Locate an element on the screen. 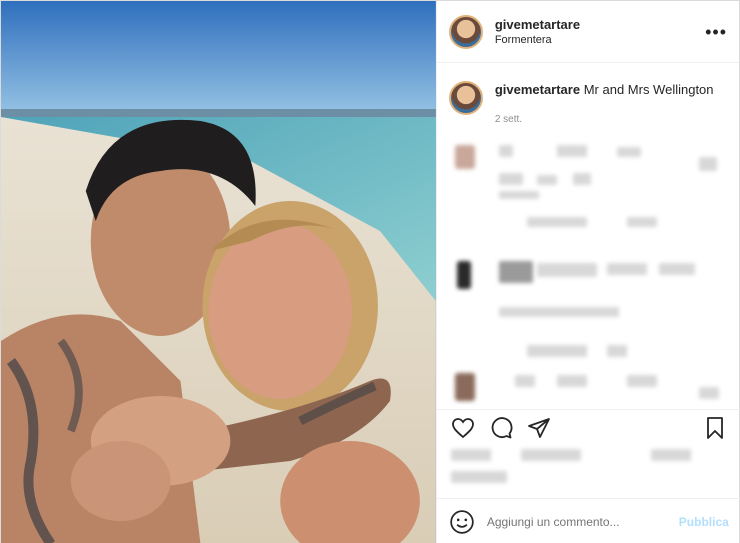 The height and width of the screenshot is (543, 740). paper-plane-icon is located at coordinates (539, 428).